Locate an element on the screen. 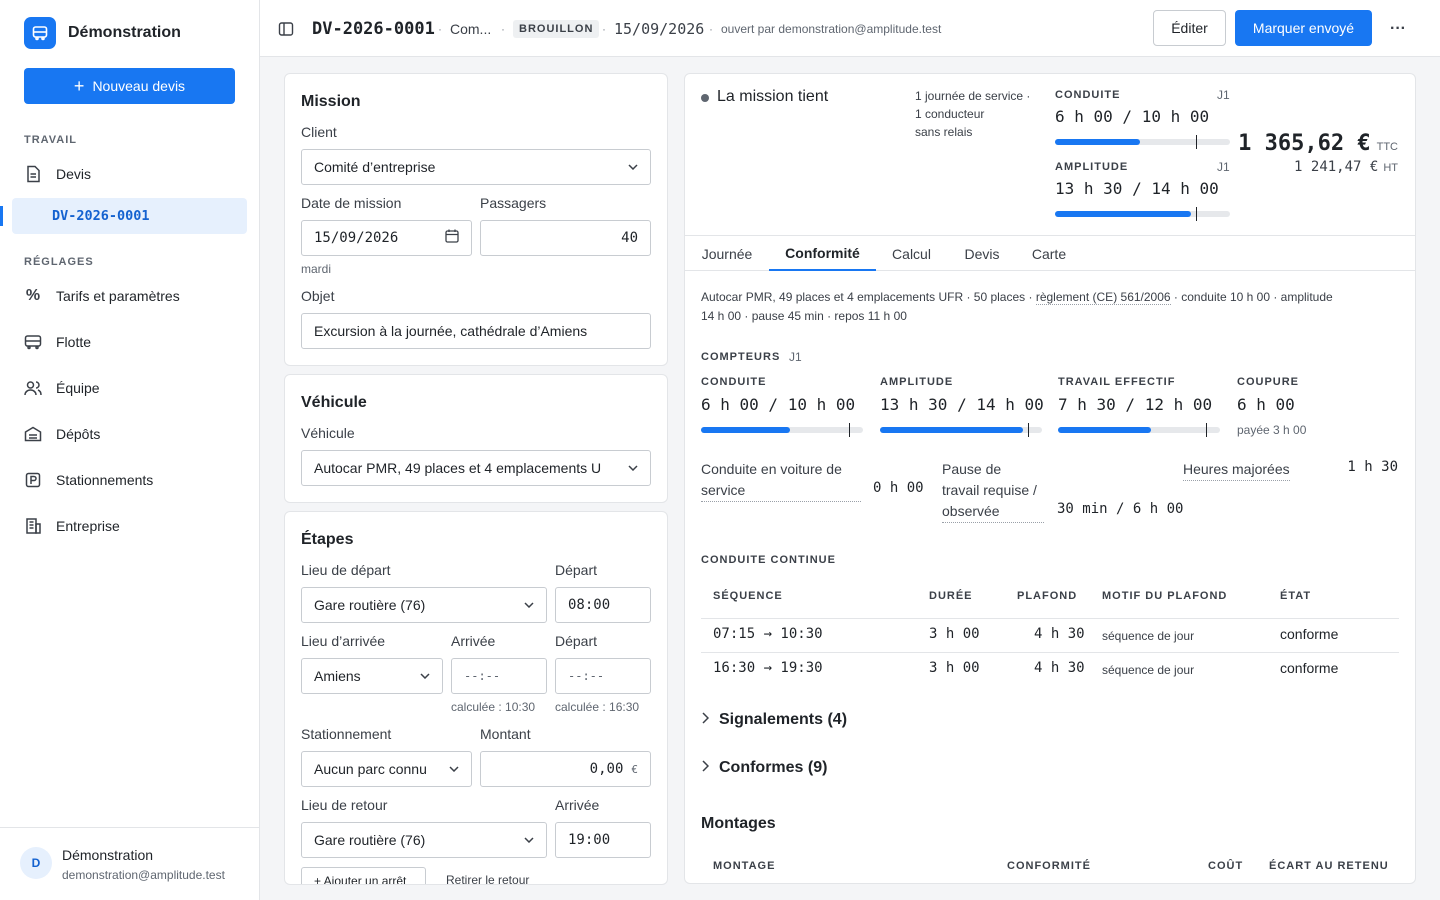 This screenshot has width=1440, height=900. date-value: 15/09/2026 is located at coordinates (356, 238).